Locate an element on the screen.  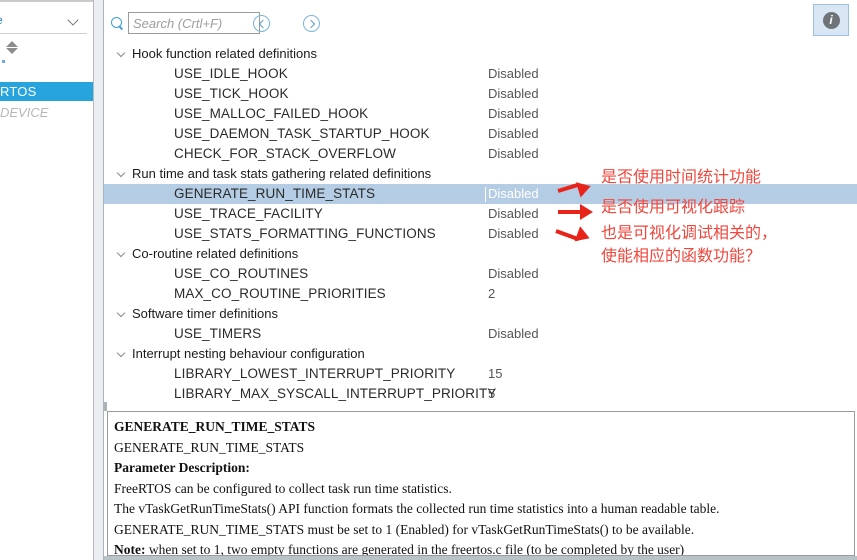
tree-param-row: USE_TICK_HOOK Disabled is located at coordinates (480, 94).